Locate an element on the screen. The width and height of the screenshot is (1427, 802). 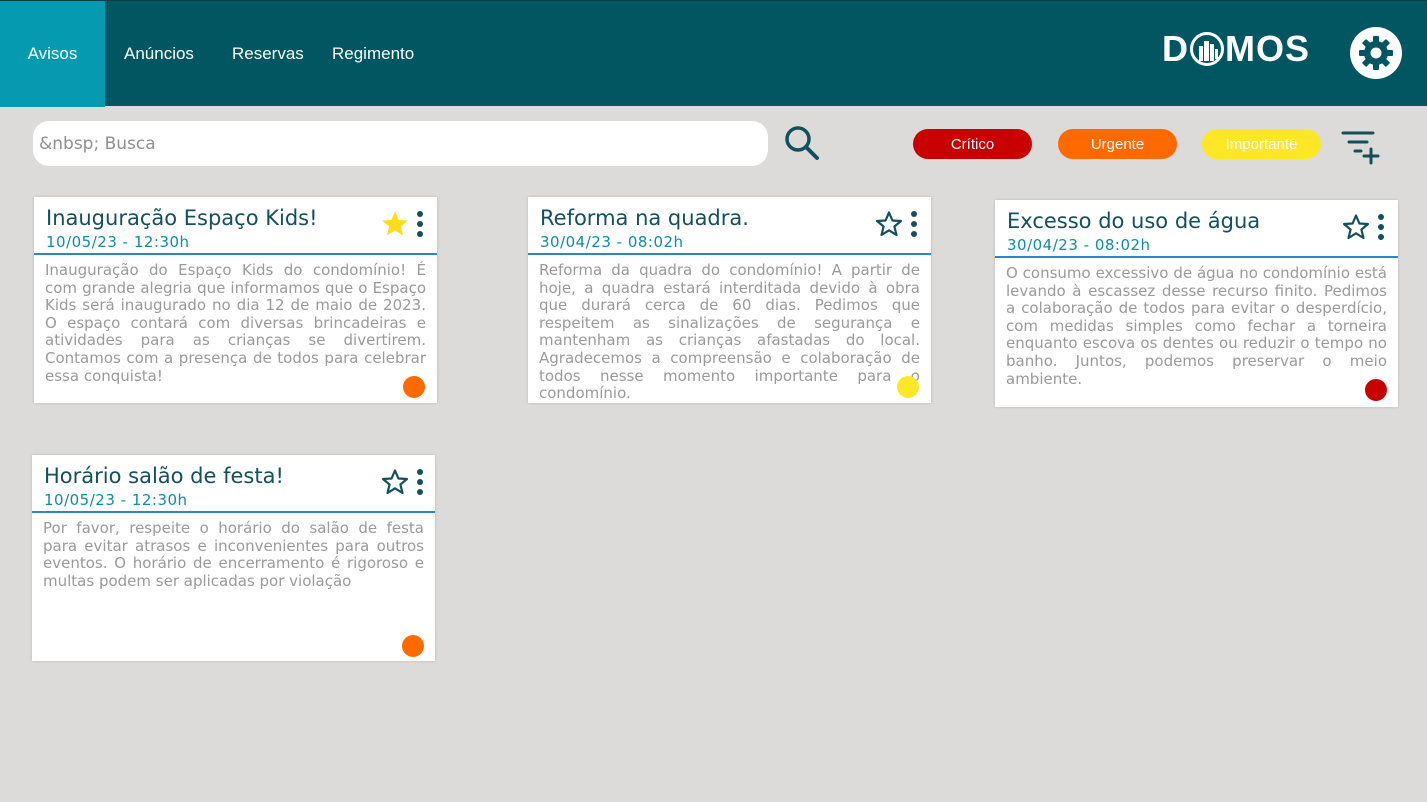
notice-title: Horário salão de festa! is located at coordinates (164, 476).